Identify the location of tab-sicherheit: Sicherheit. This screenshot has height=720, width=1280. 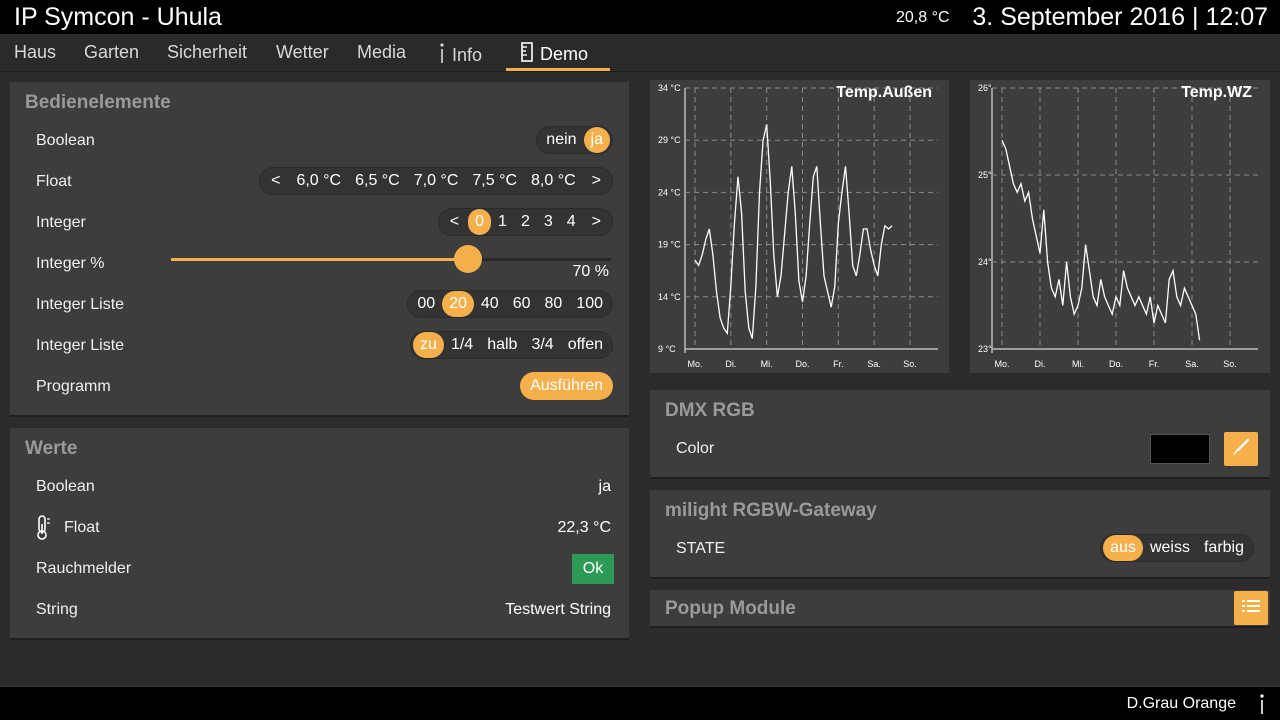
(207, 52).